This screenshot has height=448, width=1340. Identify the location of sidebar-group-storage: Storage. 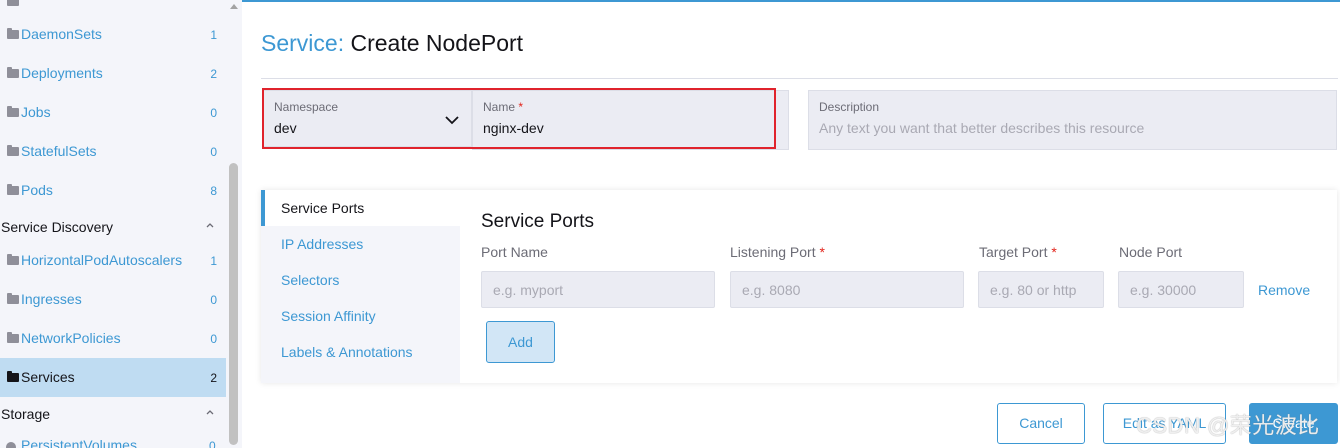
(113, 414).